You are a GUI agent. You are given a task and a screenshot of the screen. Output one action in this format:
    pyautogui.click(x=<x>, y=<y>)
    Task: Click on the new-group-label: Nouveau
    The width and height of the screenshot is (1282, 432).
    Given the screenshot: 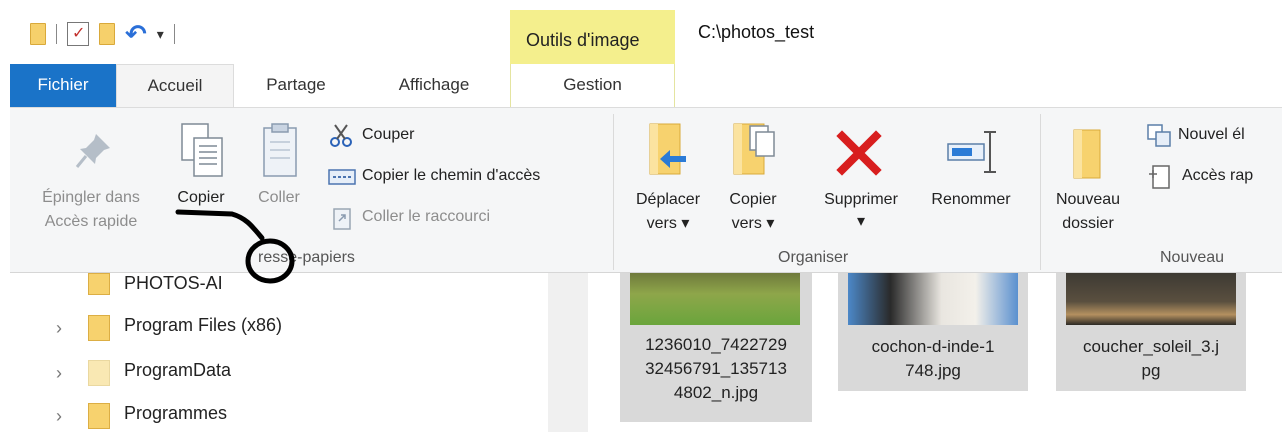 What is the action you would take?
    pyautogui.click(x=1192, y=257)
    